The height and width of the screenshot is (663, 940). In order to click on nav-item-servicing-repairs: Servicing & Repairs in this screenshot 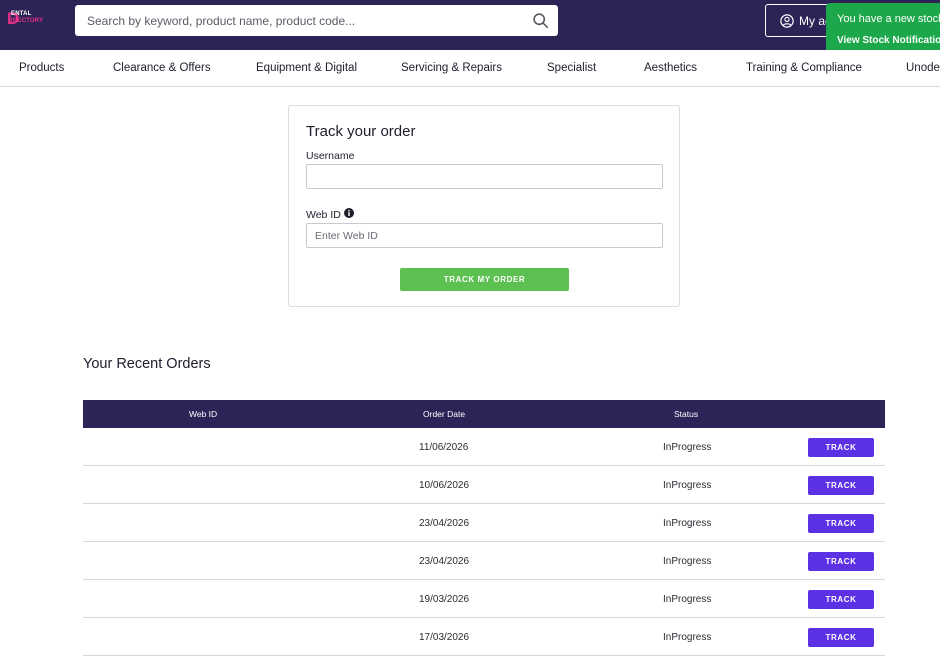, I will do `click(451, 68)`.